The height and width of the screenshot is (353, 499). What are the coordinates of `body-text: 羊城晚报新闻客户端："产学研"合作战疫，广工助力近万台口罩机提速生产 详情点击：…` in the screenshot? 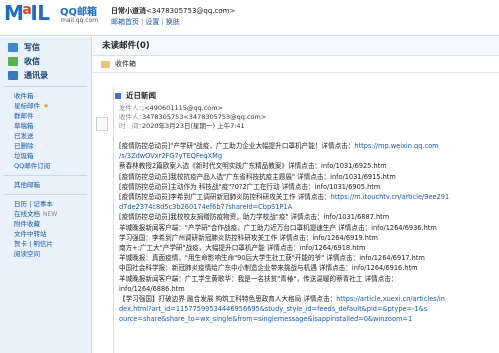 It's located at (278, 227).